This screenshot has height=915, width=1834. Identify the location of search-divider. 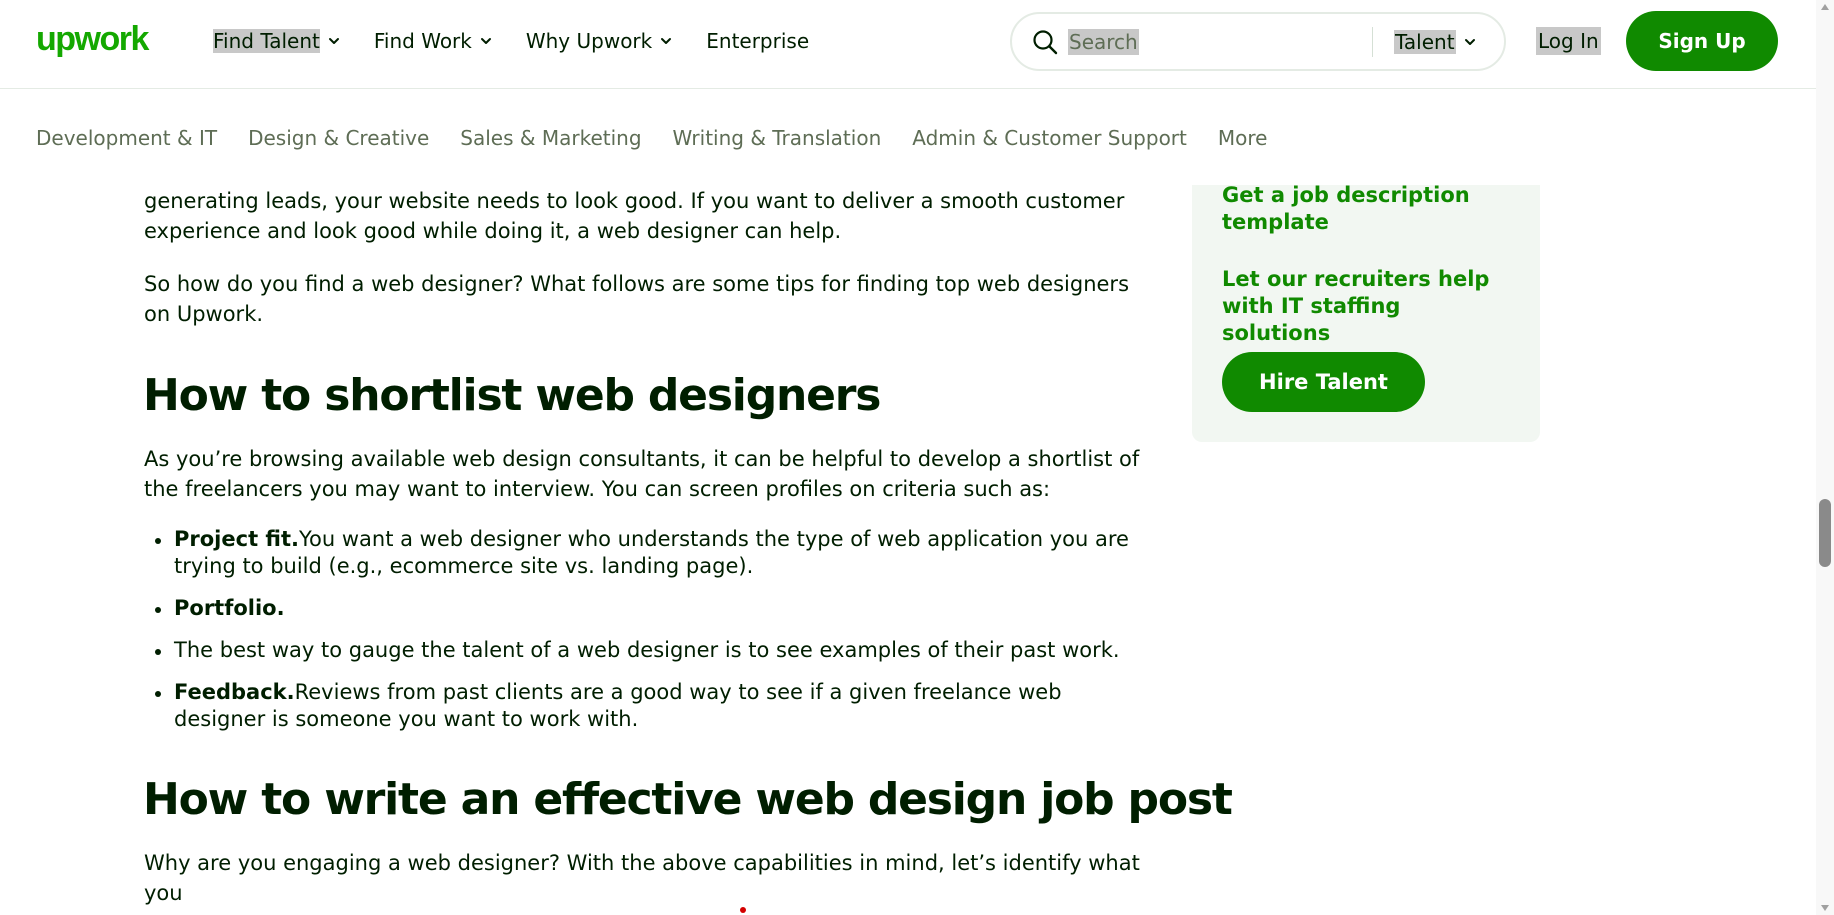
(1372, 42).